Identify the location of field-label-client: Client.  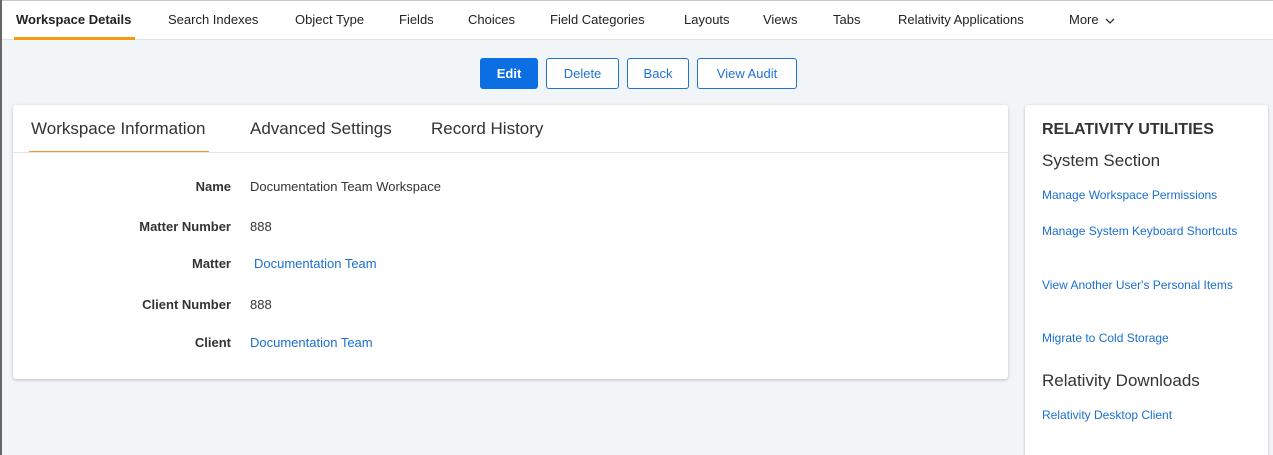
(212, 342).